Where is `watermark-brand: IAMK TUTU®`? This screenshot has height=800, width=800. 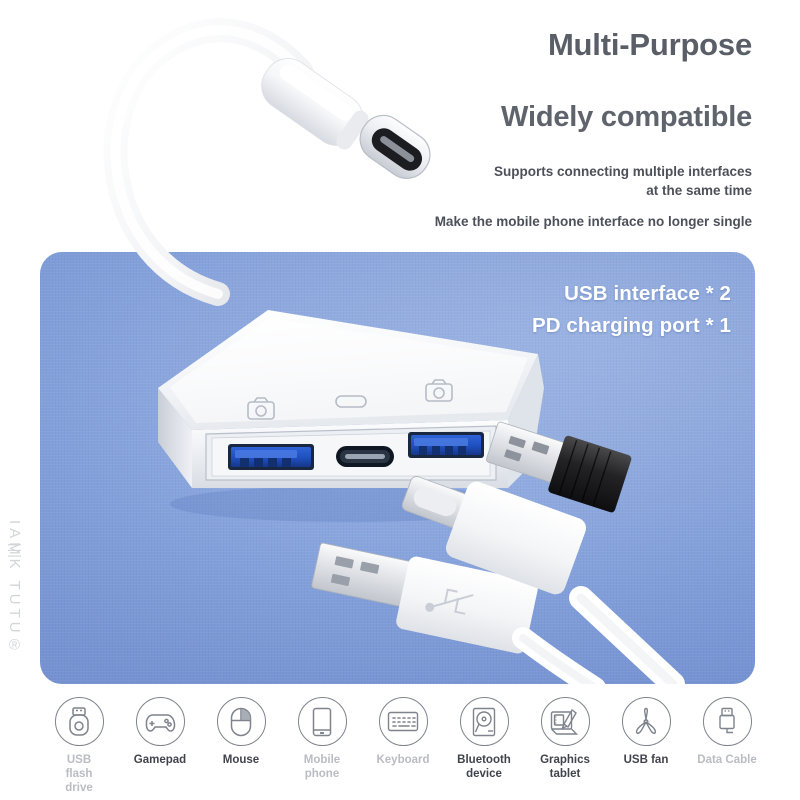
watermark-brand: IAMK TUTU® is located at coordinates (14, 589).